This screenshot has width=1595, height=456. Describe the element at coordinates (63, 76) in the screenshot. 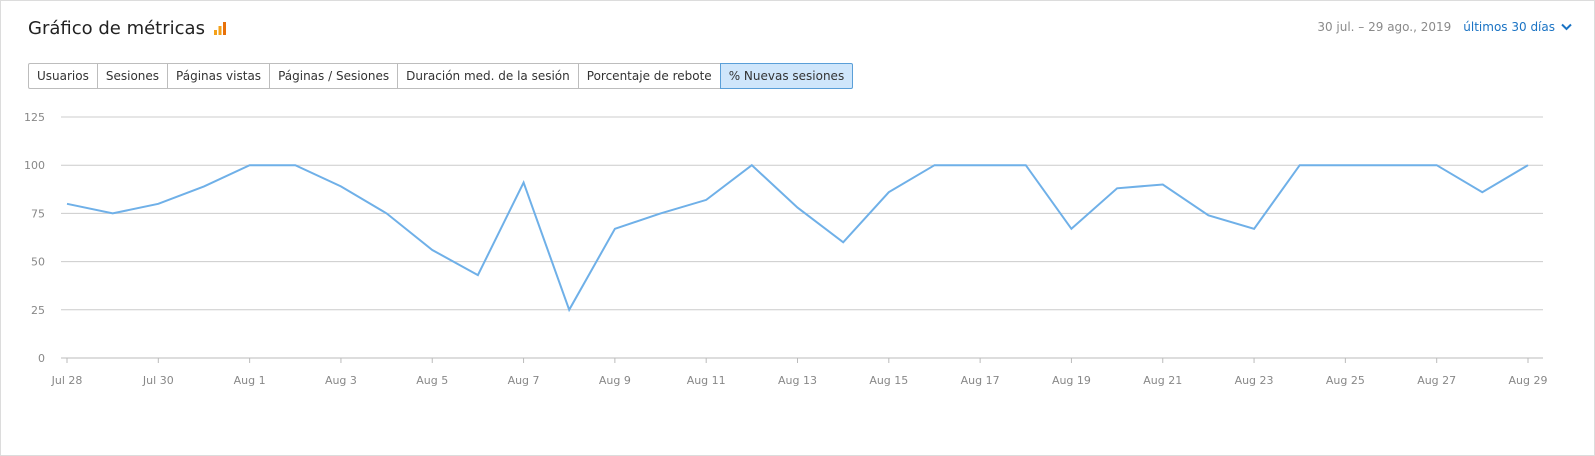

I see `tab-usuarios: Usuarios` at that location.